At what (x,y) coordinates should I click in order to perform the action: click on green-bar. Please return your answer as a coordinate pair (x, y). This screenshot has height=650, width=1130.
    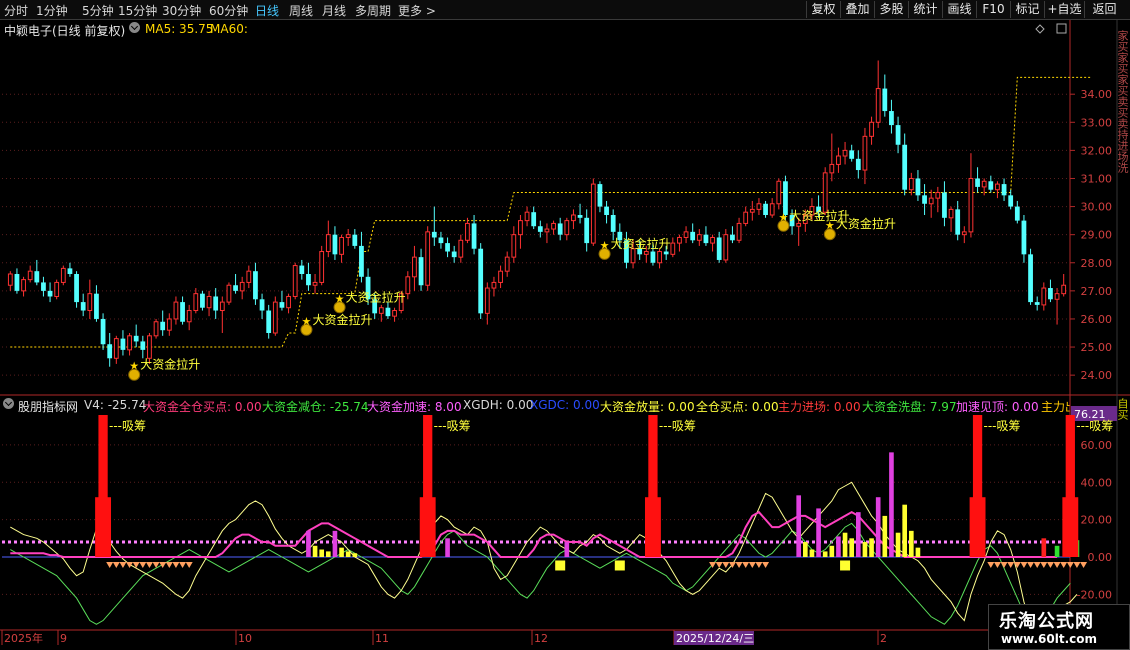
    Looking at the image, I should click on (1057, 551).